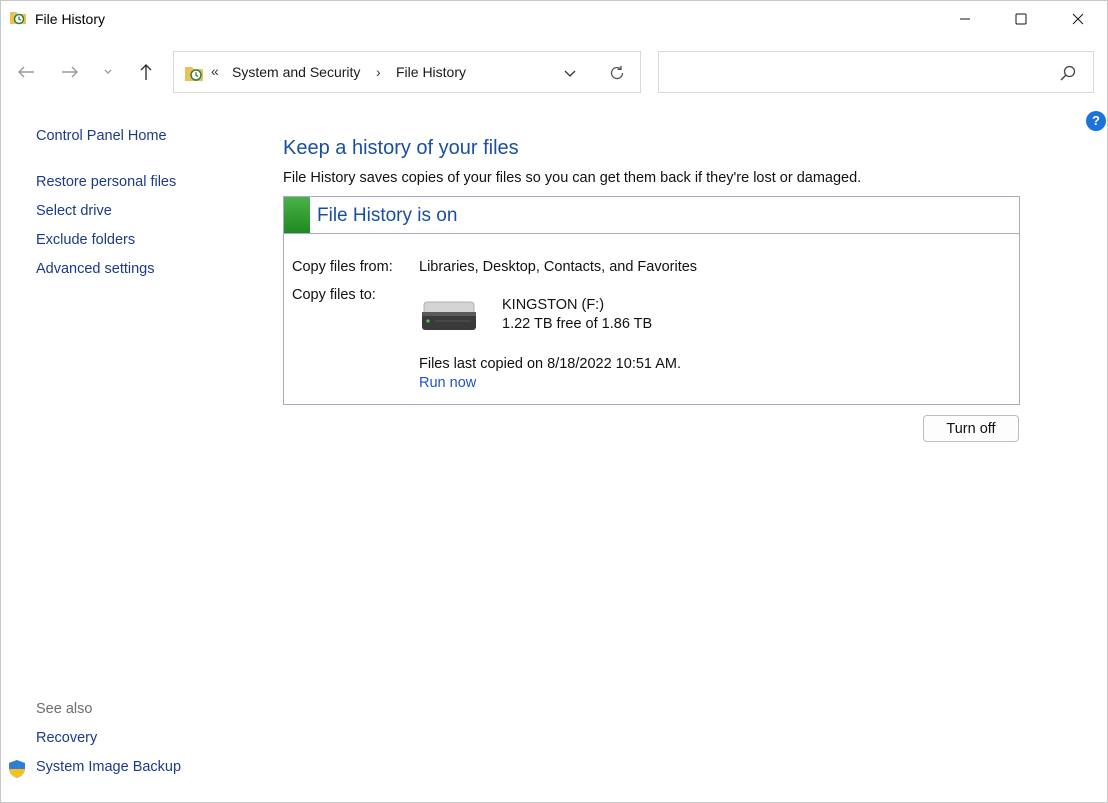  I want to click on forward-button, so click(70, 72).